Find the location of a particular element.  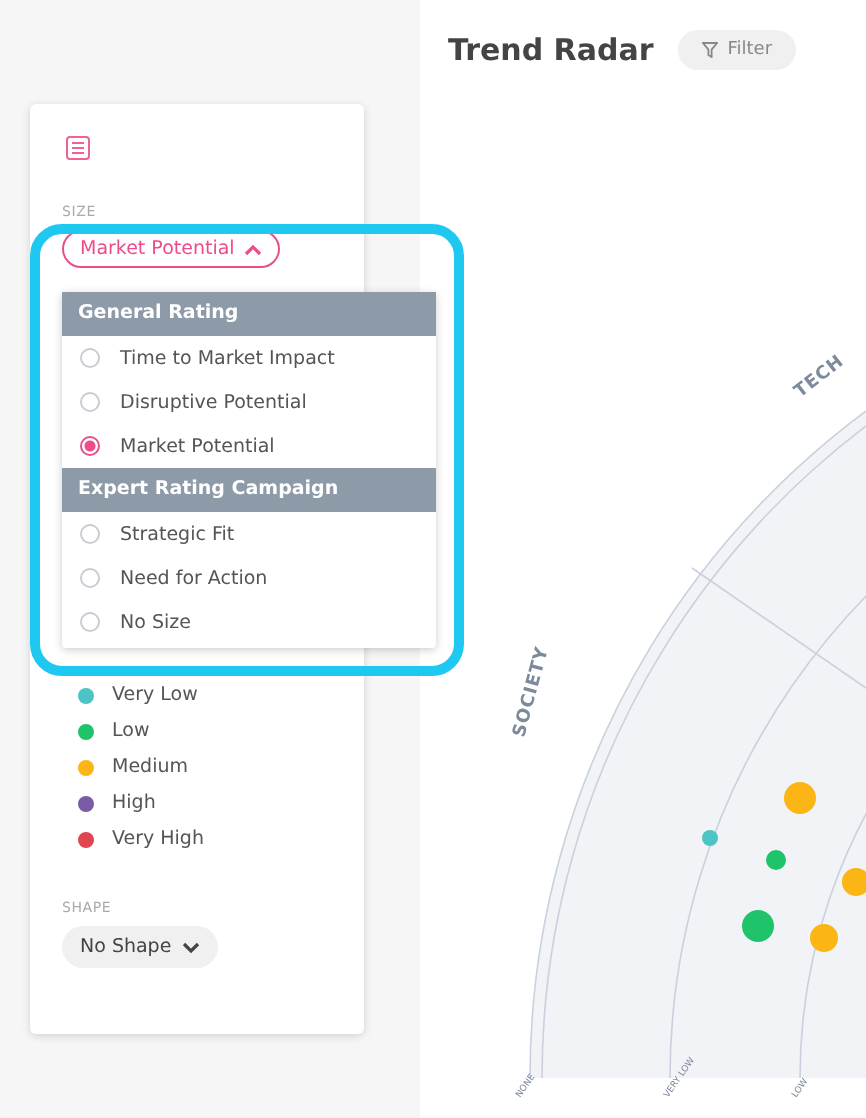

legend-label: Very Low is located at coordinates (155, 695).